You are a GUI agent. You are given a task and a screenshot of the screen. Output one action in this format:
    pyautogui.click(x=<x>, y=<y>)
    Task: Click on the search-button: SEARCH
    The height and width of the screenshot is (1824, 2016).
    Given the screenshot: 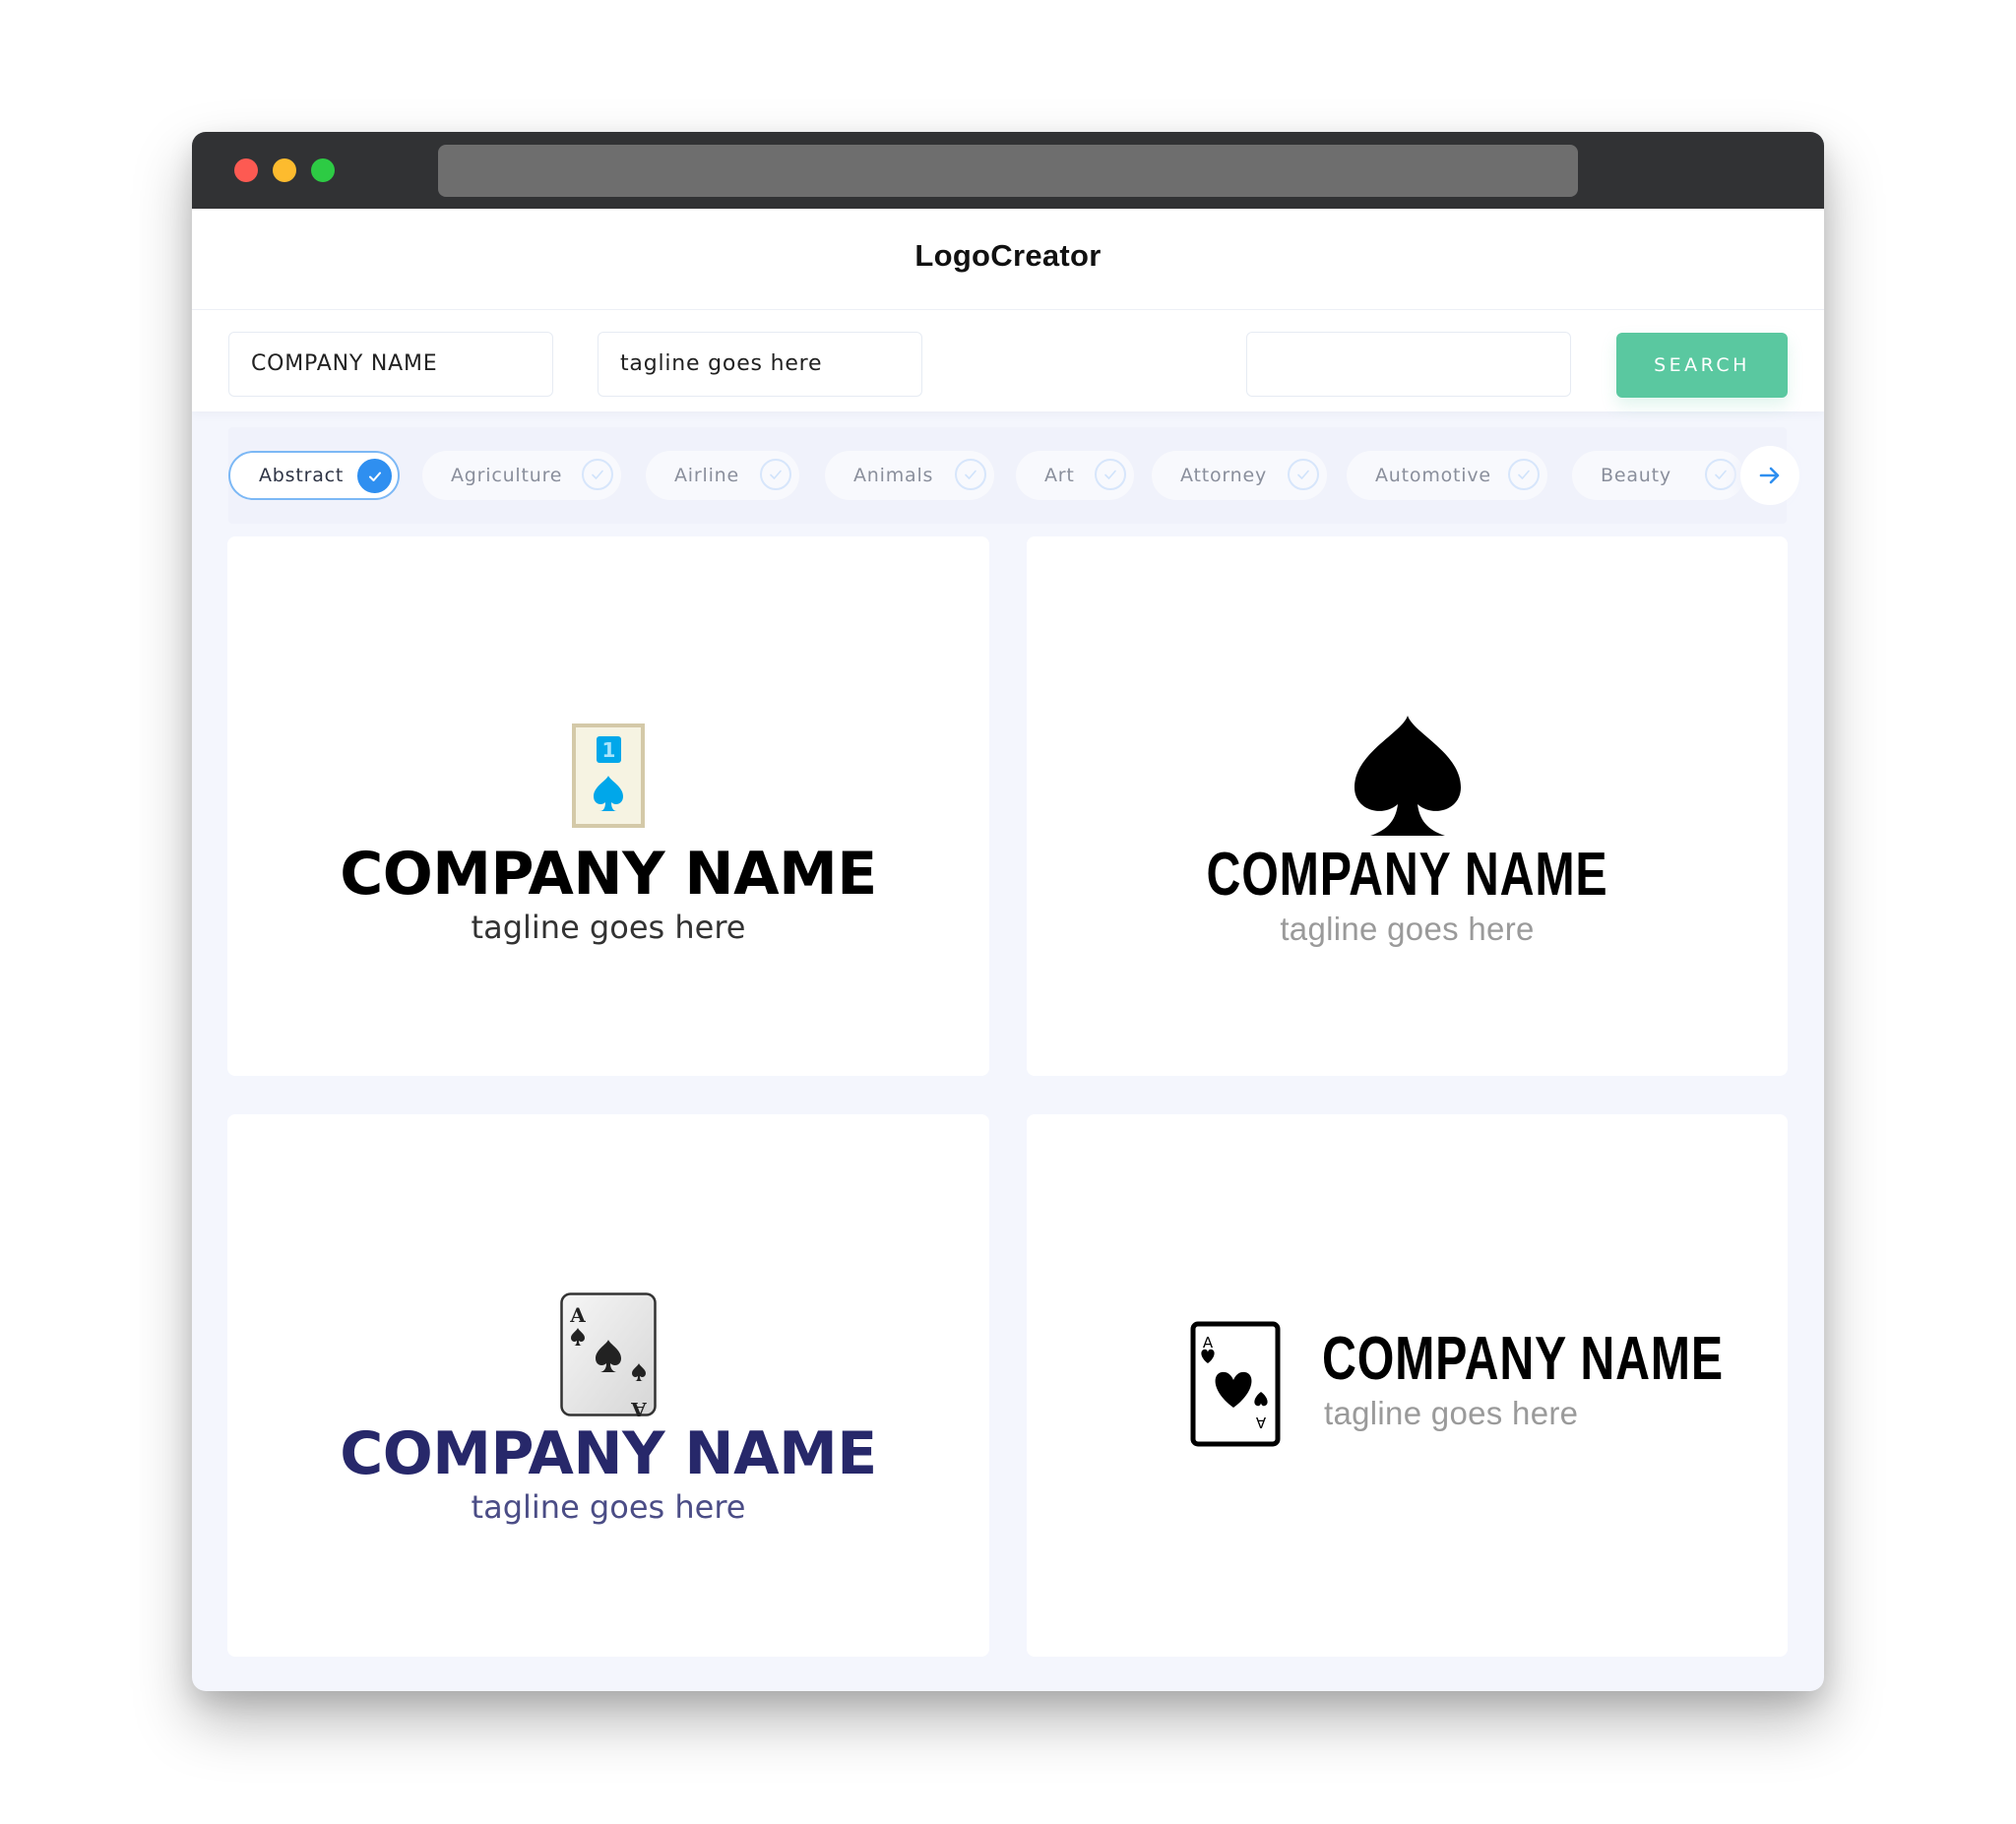 What is the action you would take?
    pyautogui.click(x=1702, y=365)
    